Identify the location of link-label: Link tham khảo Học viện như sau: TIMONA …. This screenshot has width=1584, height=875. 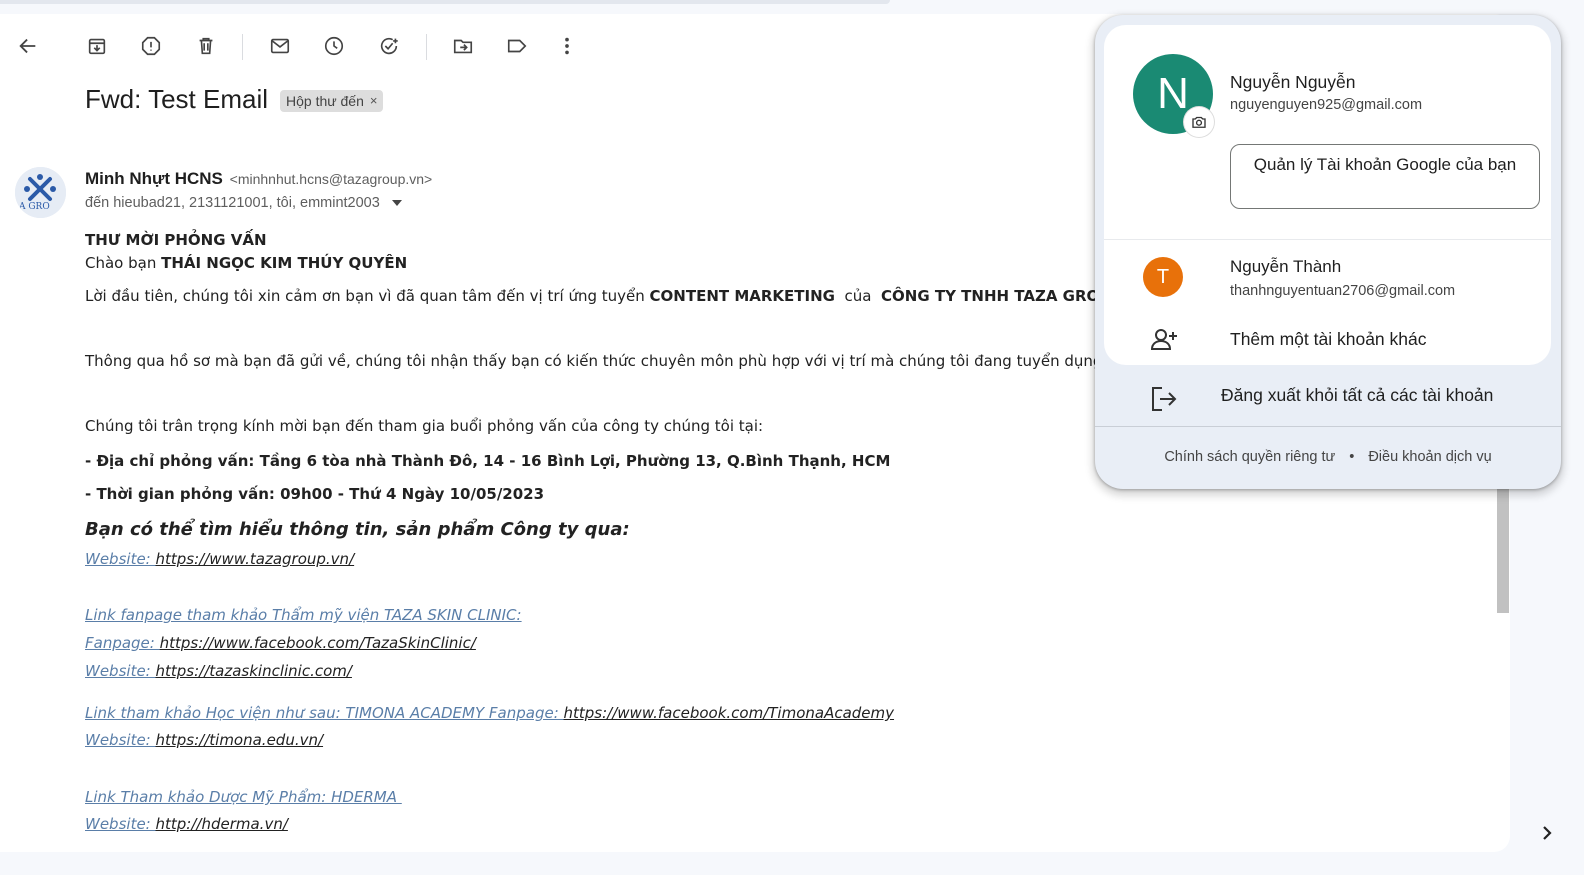
(324, 713).